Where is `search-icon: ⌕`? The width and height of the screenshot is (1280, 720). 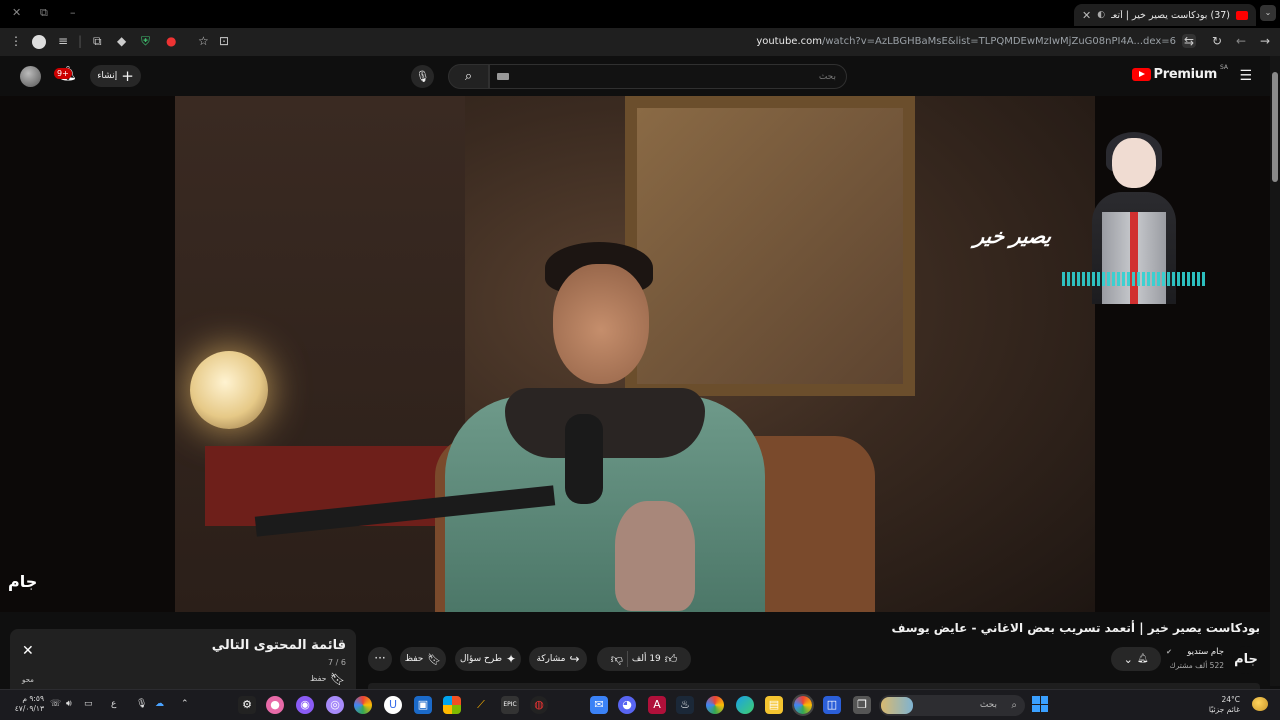
search-icon: ⌕ is located at coordinates (468, 76).